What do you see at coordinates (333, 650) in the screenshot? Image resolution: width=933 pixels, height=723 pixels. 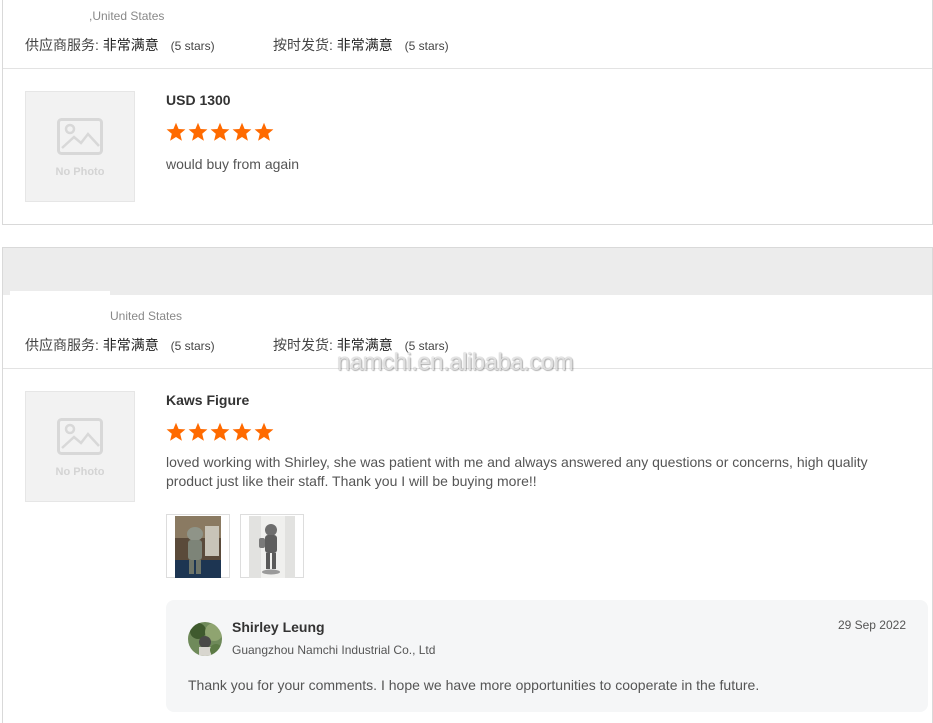 I see `replier-company: Guangzhou Namchi Industrial Co., Ltd` at bounding box center [333, 650].